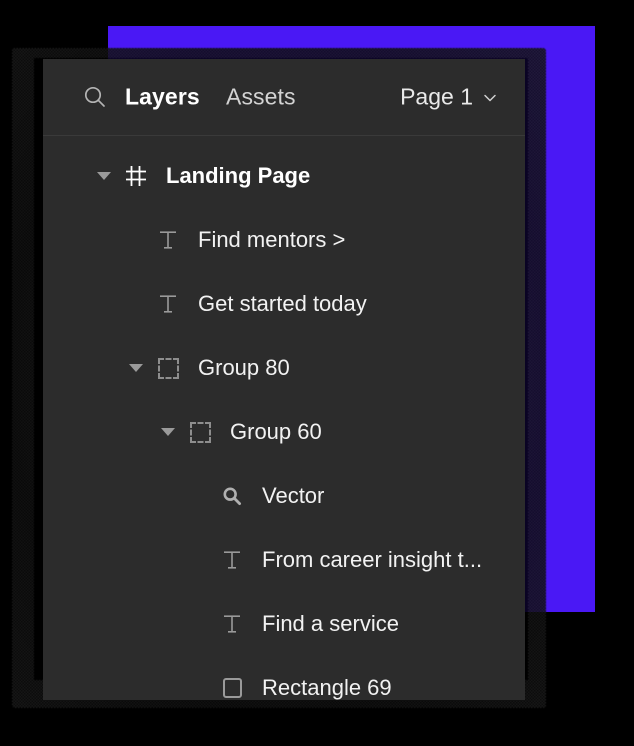 The height and width of the screenshot is (746, 634). What do you see at coordinates (327, 687) in the screenshot?
I see `layer-name: Rectangle 69` at bounding box center [327, 687].